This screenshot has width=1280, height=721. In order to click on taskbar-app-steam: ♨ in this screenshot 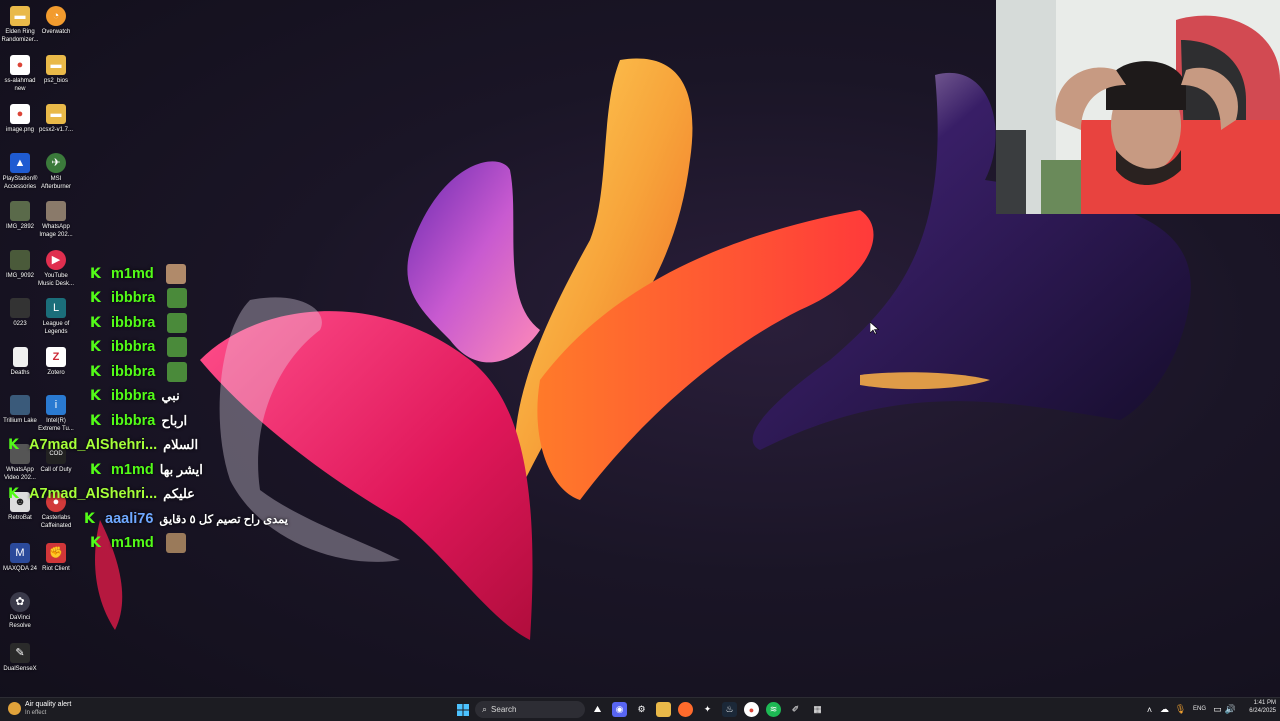, I will do `click(729, 709)`.